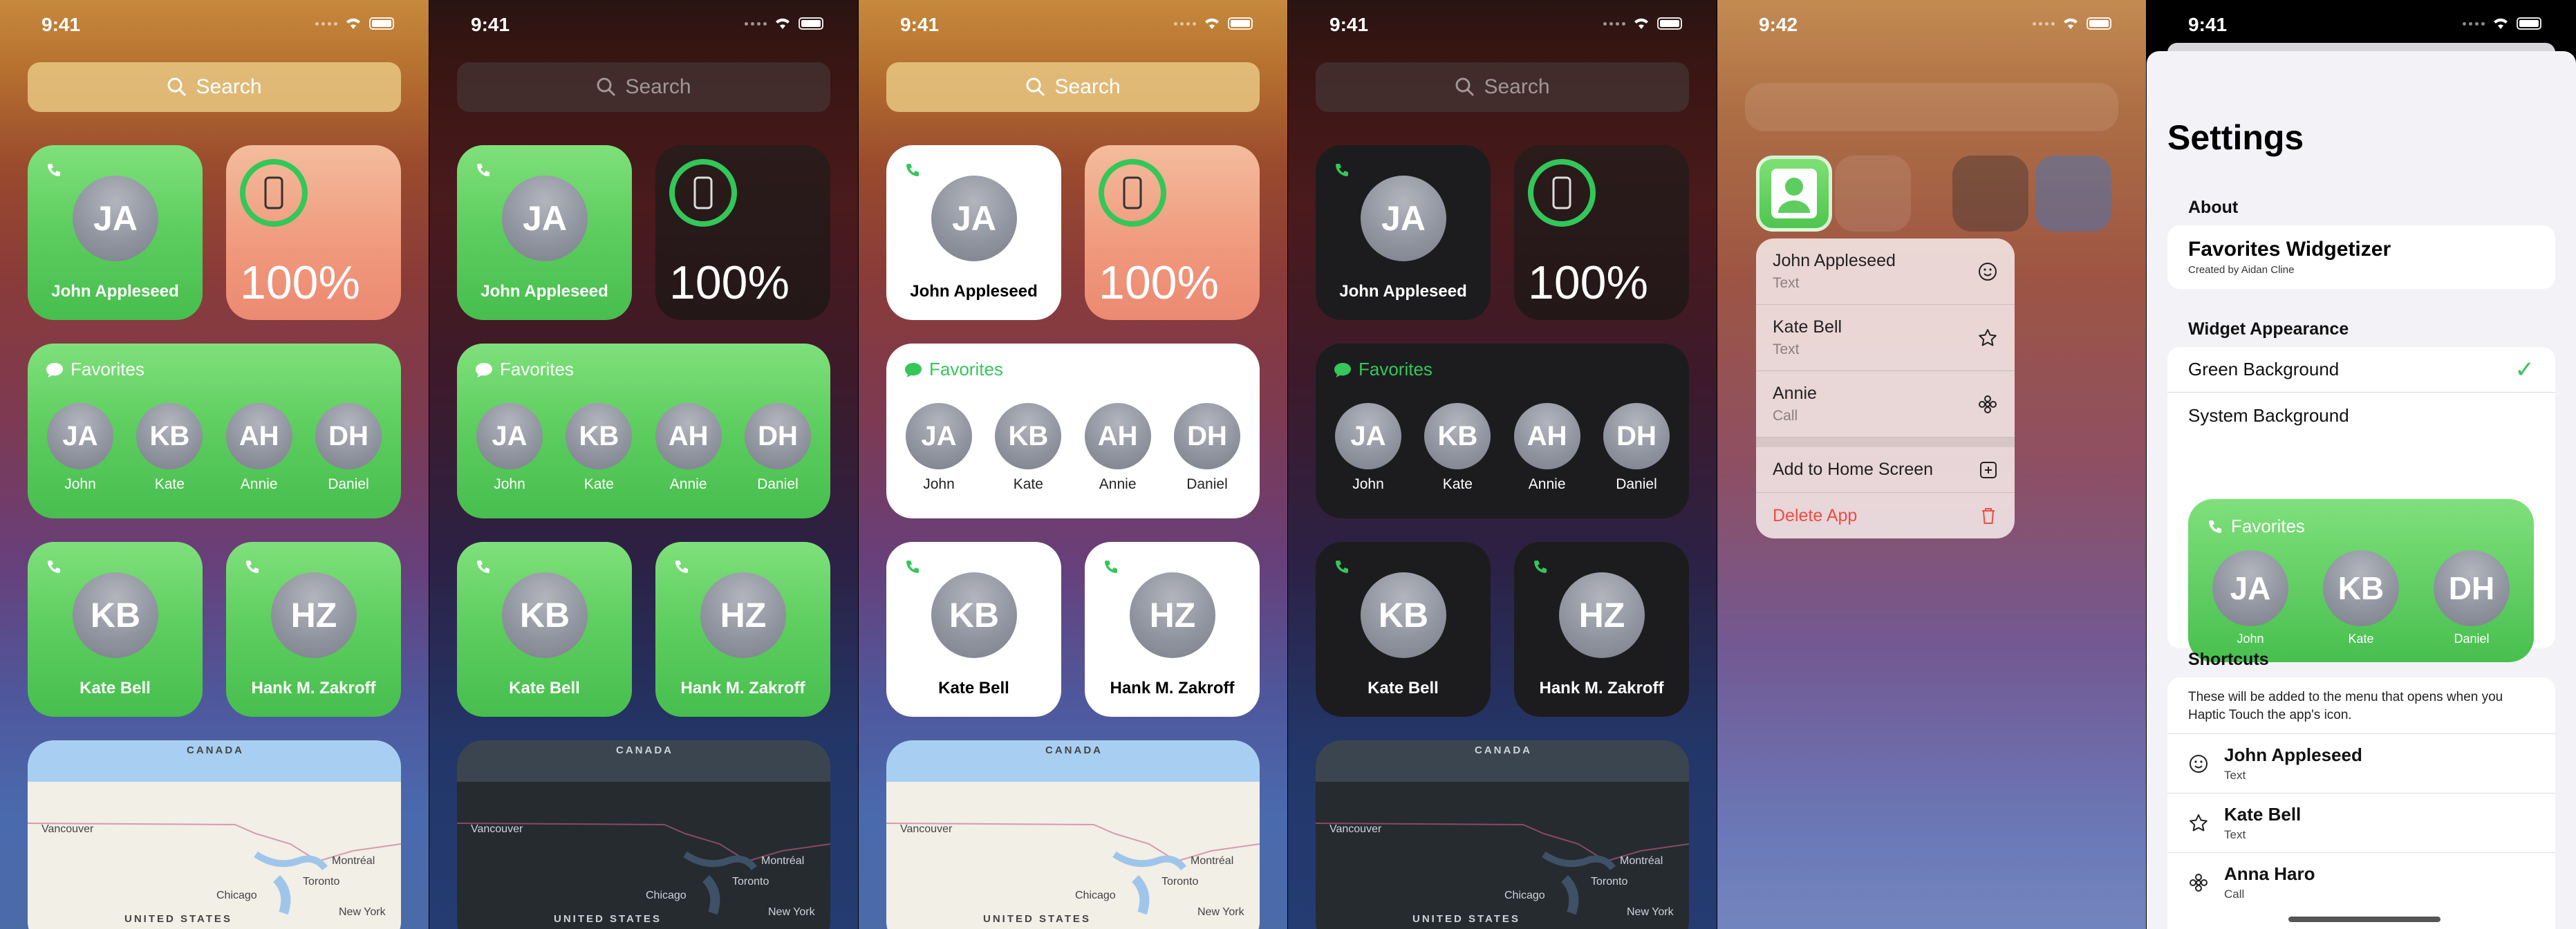  Describe the element at coordinates (913, 369) in the screenshot. I see `message-icon` at that location.